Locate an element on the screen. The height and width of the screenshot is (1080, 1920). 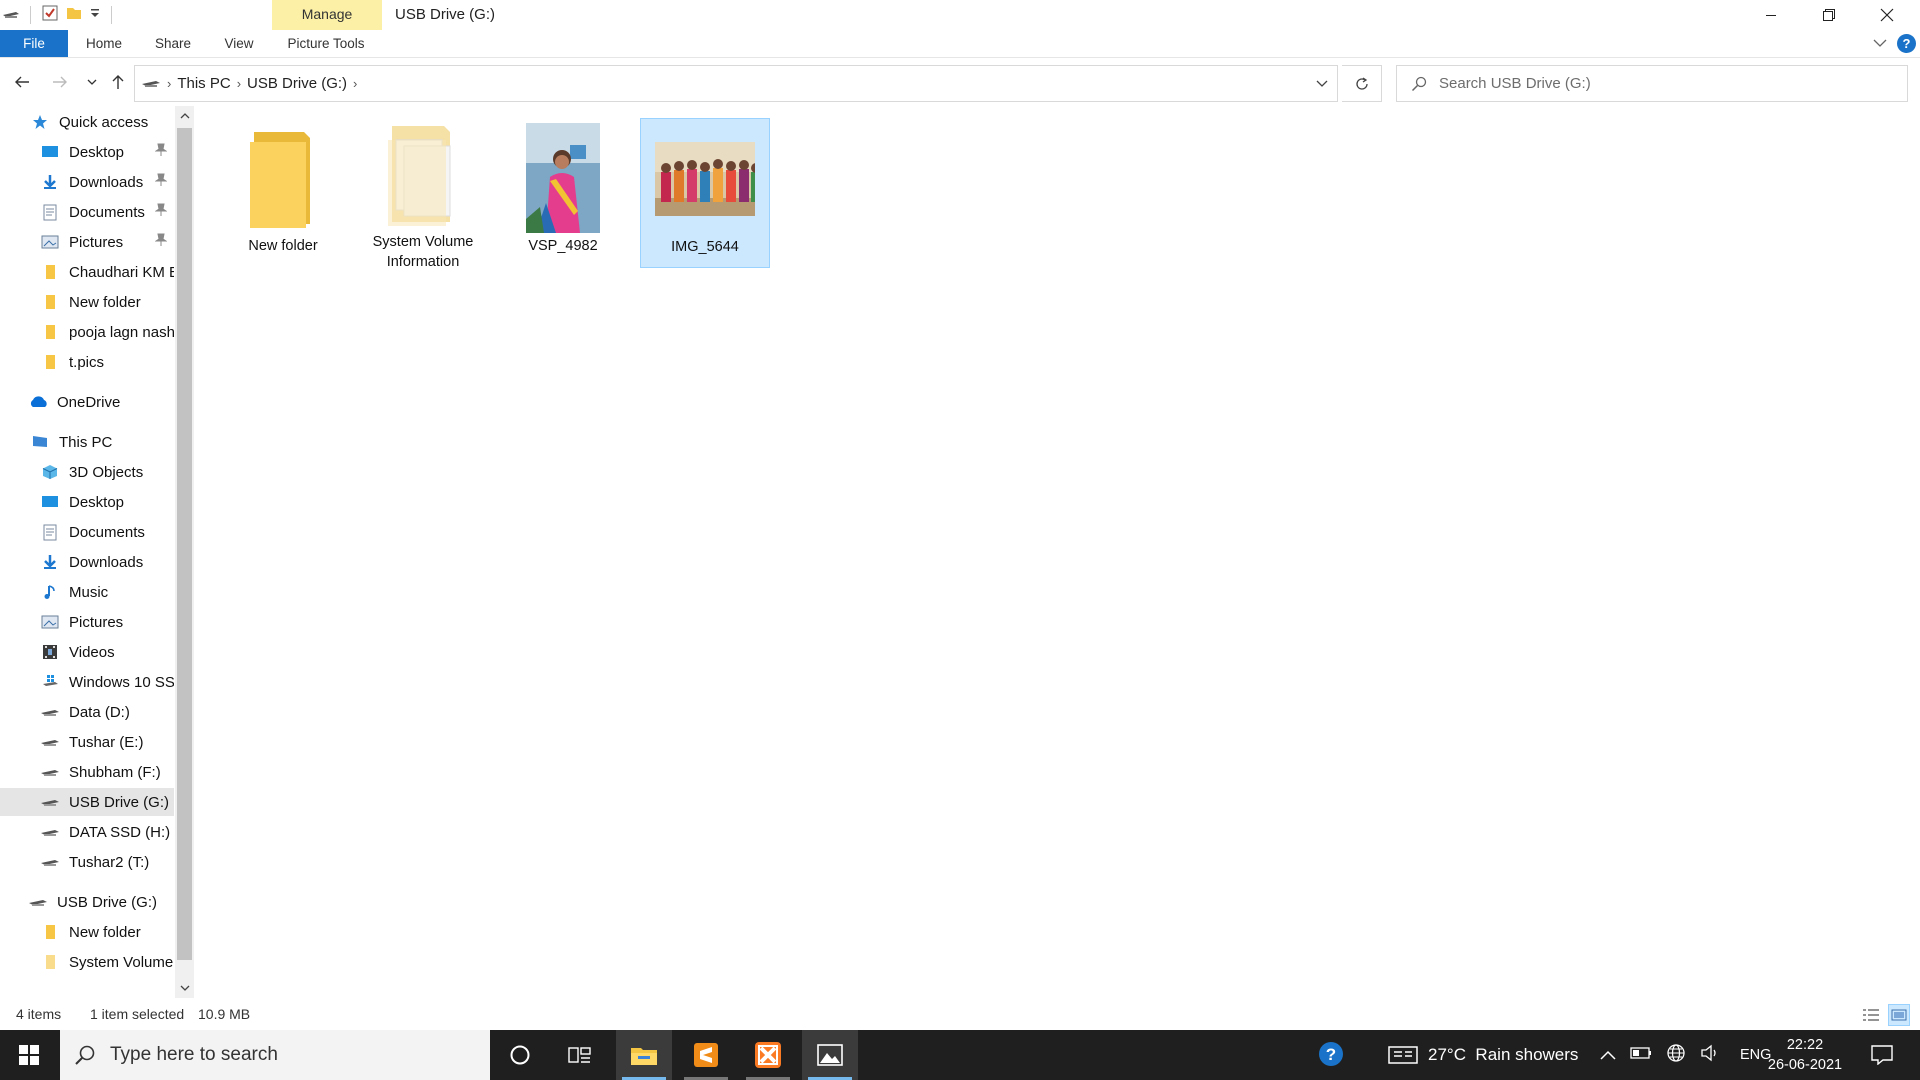
new-folder-icon is located at coordinates (74, 15).